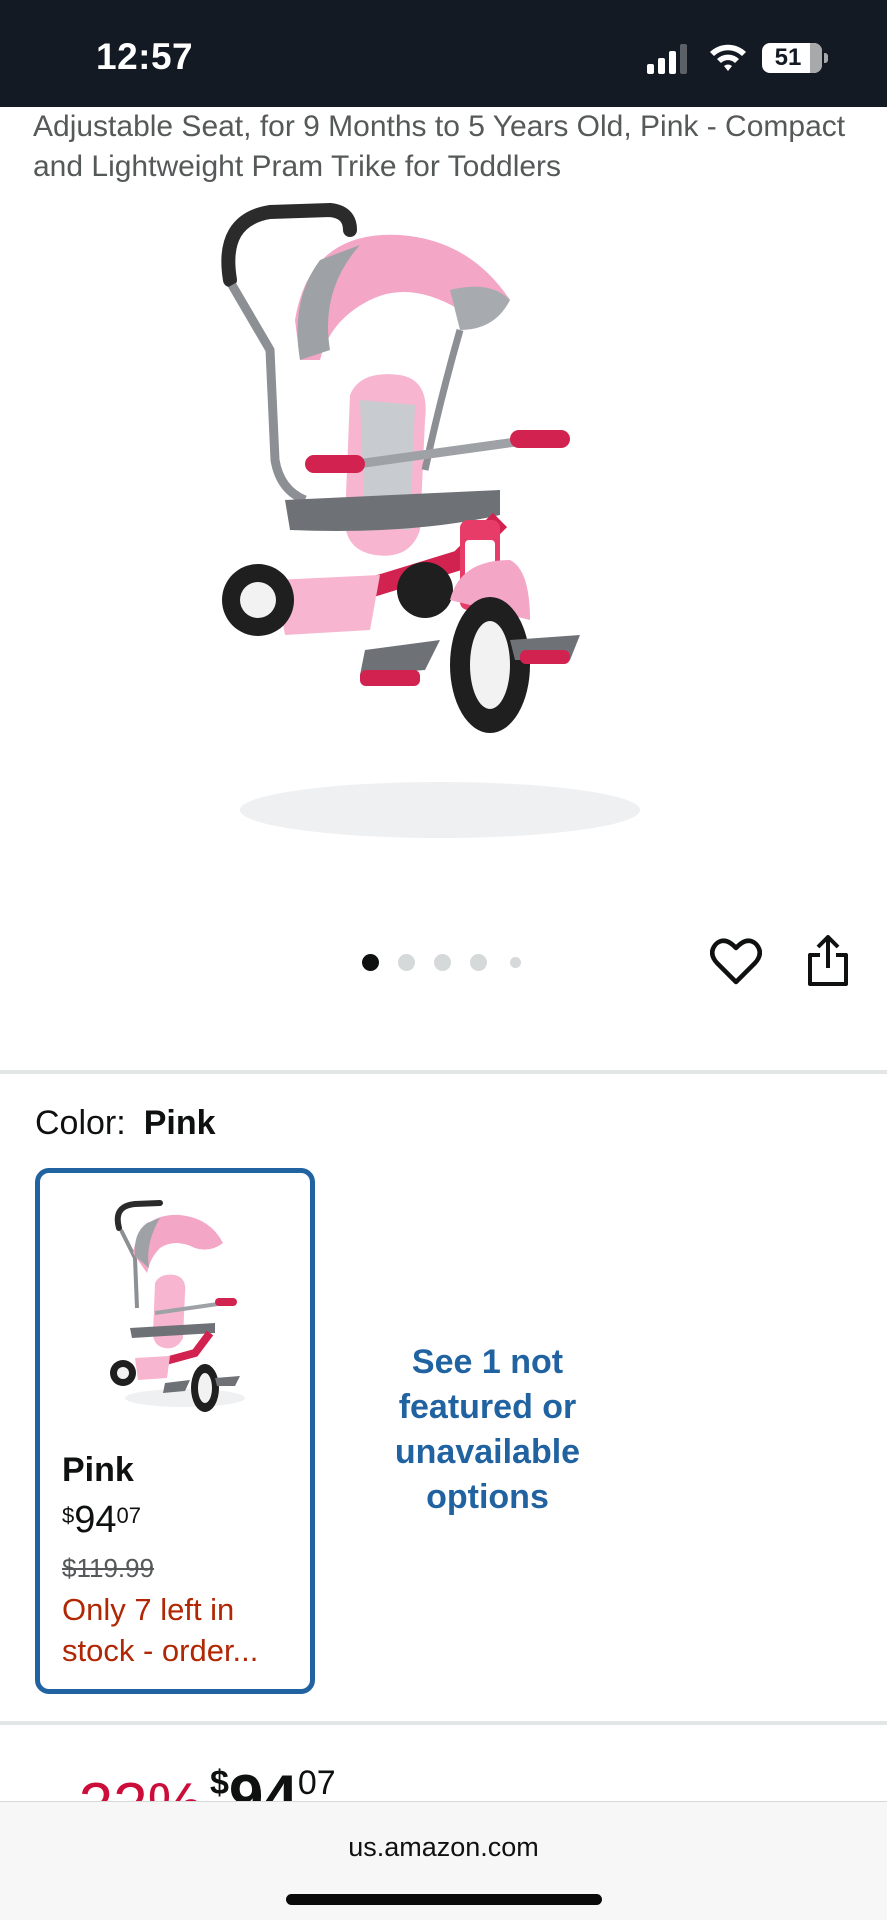 The width and height of the screenshot is (887, 1920). What do you see at coordinates (219, 1783) in the screenshot?
I see `price-symbol: $` at bounding box center [219, 1783].